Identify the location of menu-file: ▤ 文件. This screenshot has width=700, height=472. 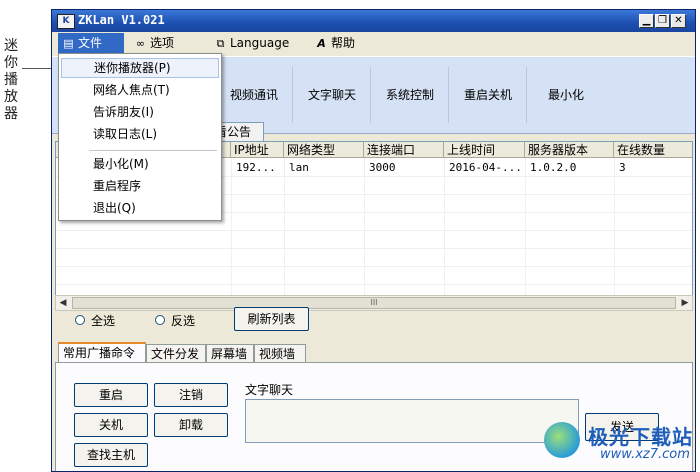
(91, 43).